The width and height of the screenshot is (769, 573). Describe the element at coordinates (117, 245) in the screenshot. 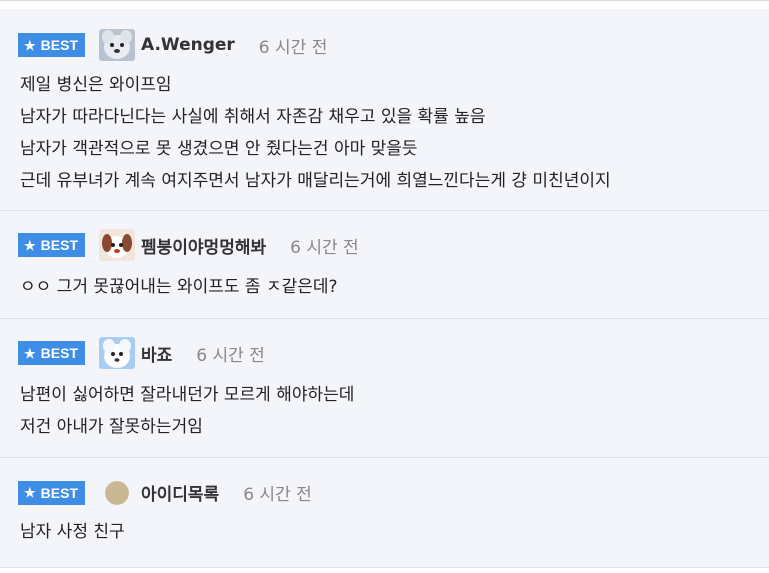

I see `puppy-avatar-icon` at that location.